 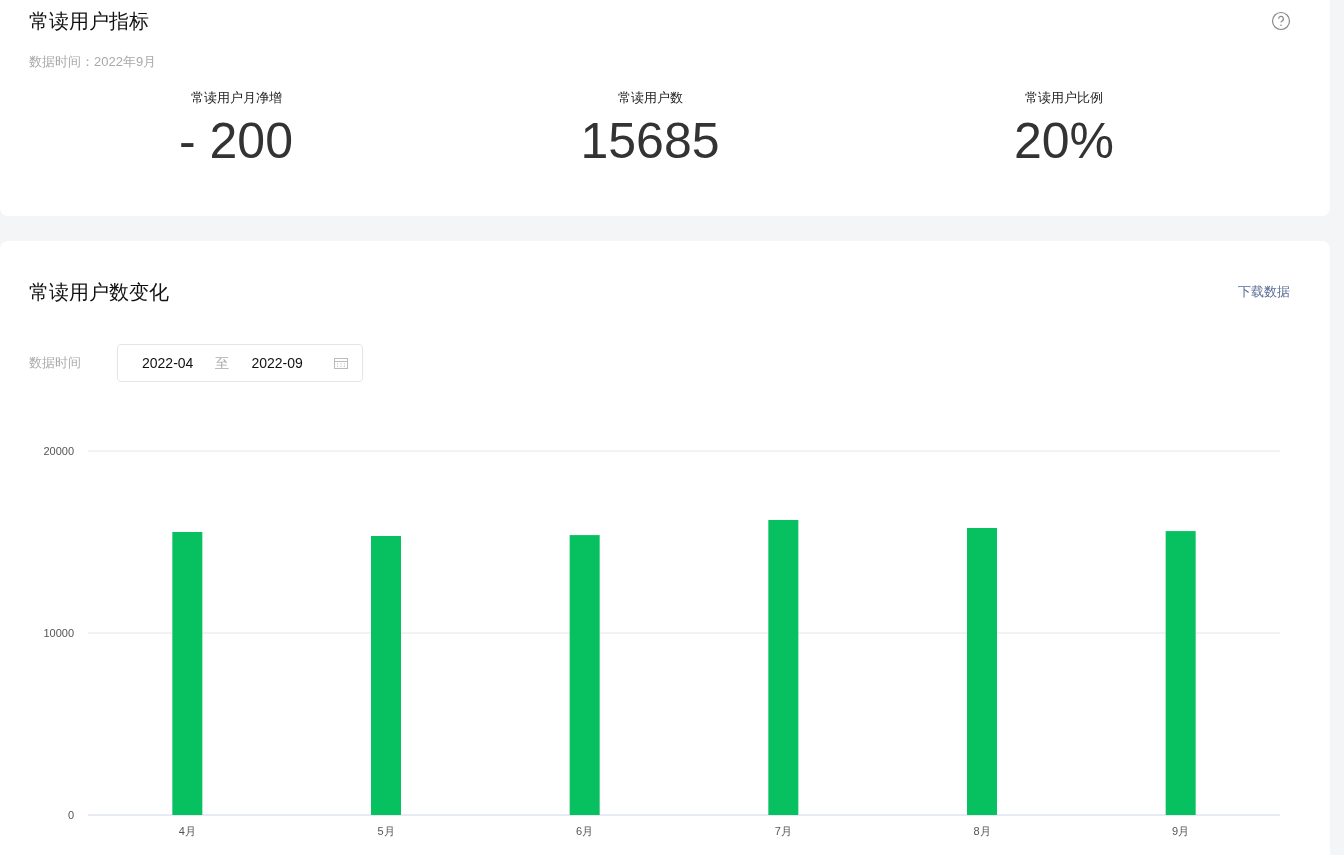 What do you see at coordinates (222, 363) in the screenshot?
I see `date-separator: 至` at bounding box center [222, 363].